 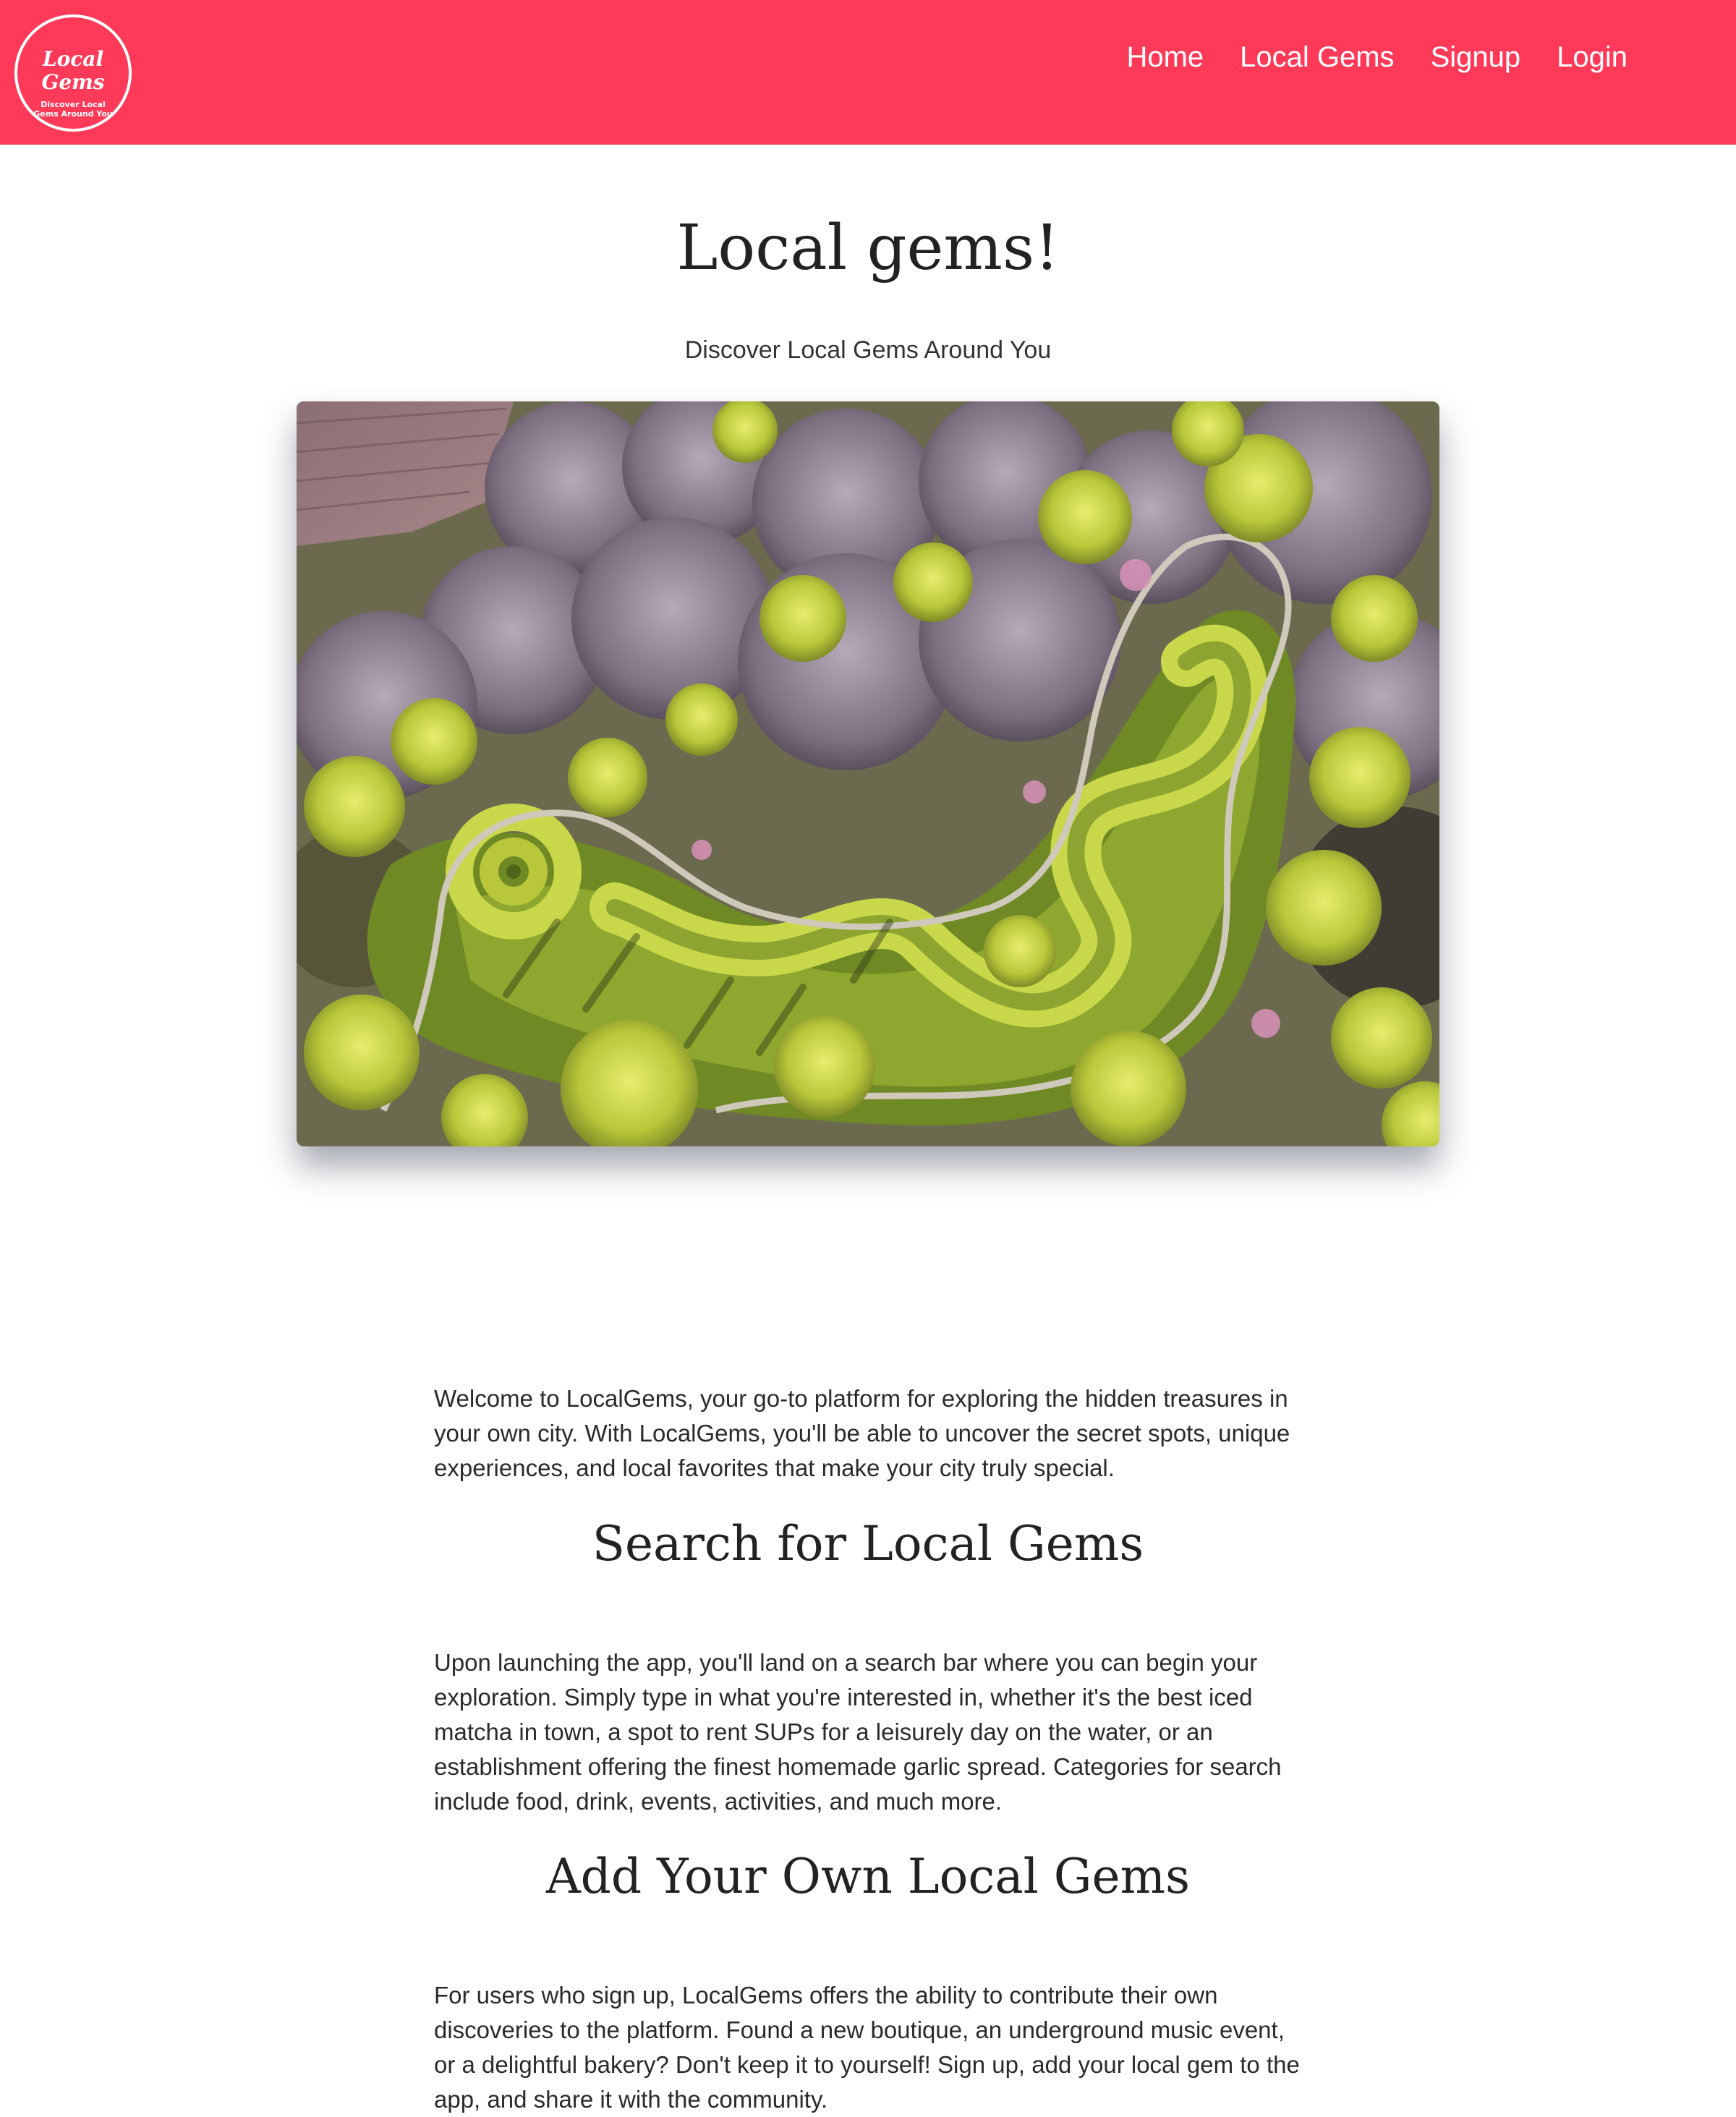 What do you see at coordinates (868, 1544) in the screenshot?
I see `search-section-heading: Search for Local Gems` at bounding box center [868, 1544].